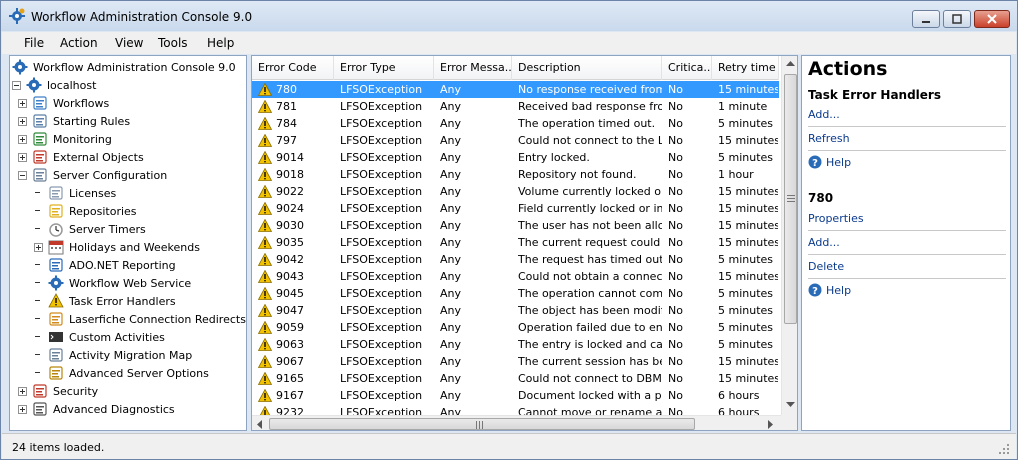 The image size is (1018, 460). Describe the element at coordinates (790, 64) in the screenshot. I see `scroll-up-icon` at that location.